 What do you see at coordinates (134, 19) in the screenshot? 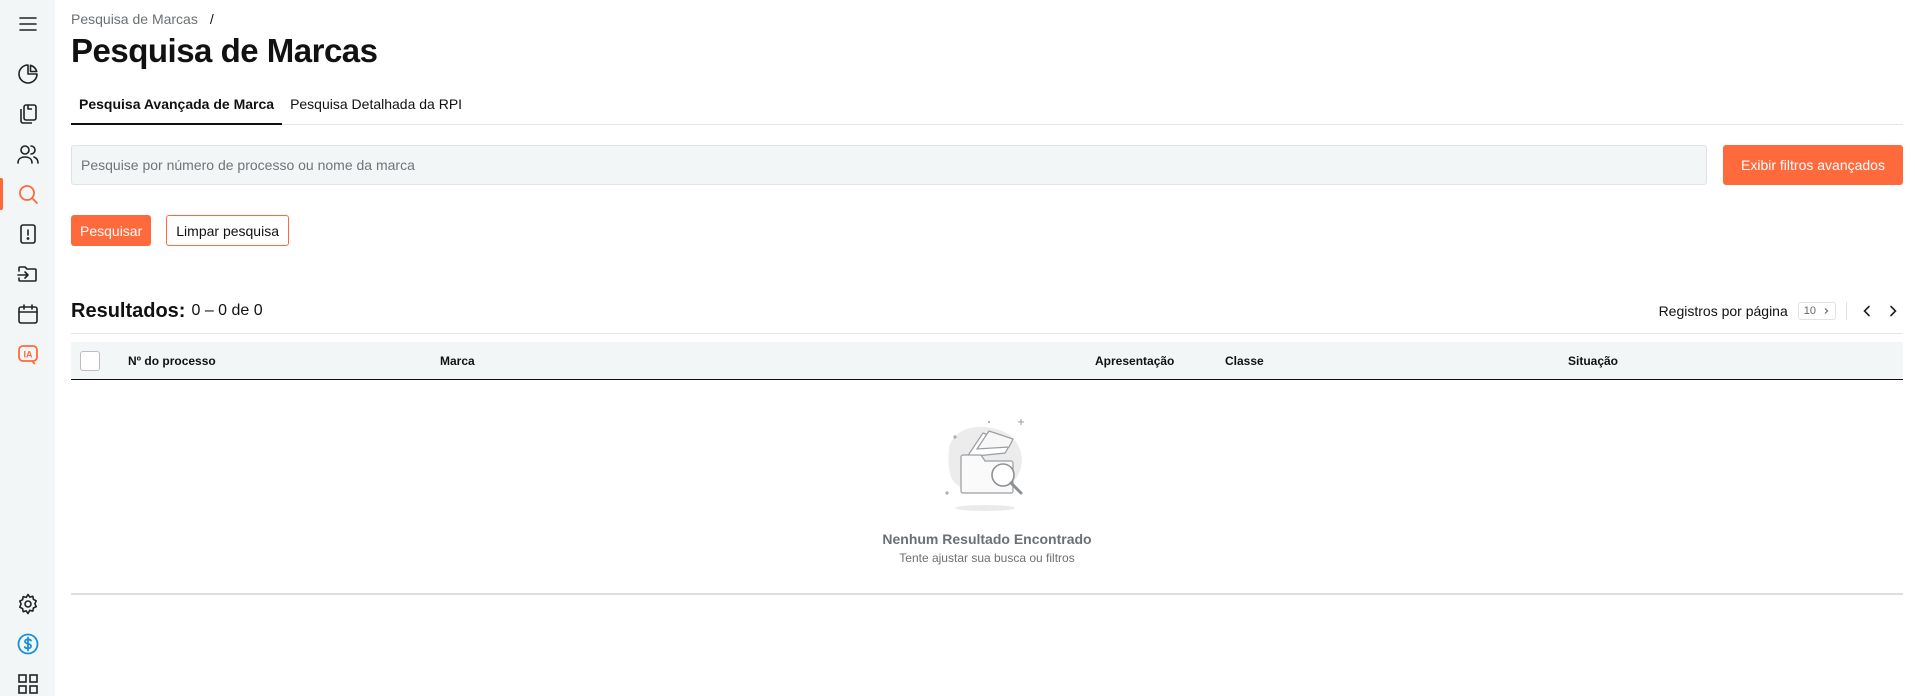
I see `breadcrumb-item: Pesquisa de Marcas` at bounding box center [134, 19].